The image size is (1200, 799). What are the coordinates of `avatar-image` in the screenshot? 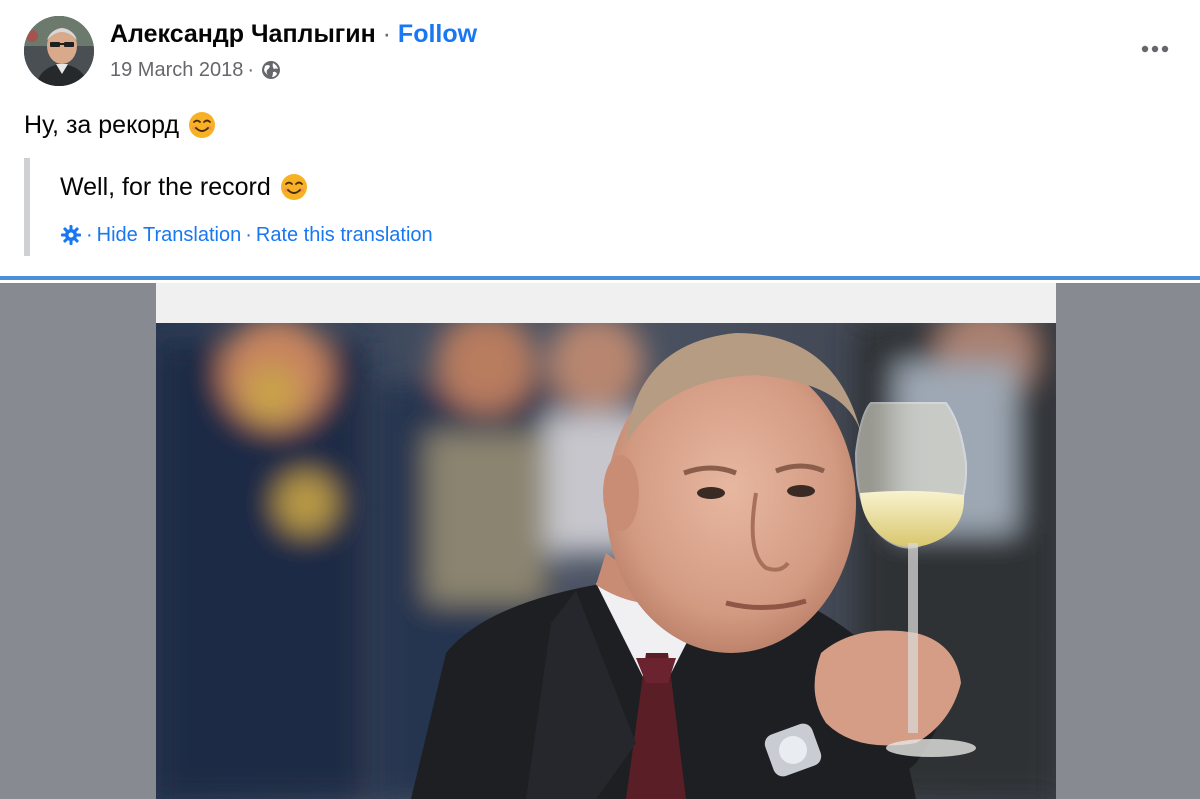 It's located at (59, 51).